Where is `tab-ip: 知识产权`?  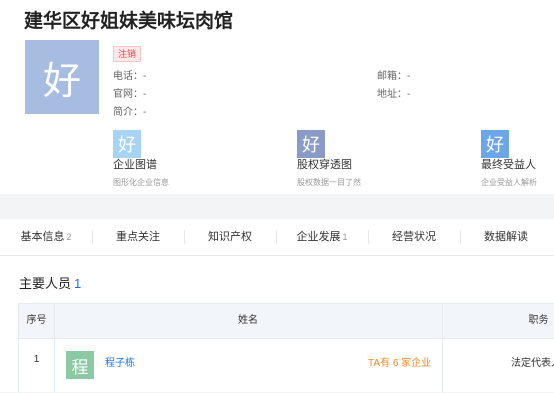
tab-ip: 知识产权 is located at coordinates (230, 237).